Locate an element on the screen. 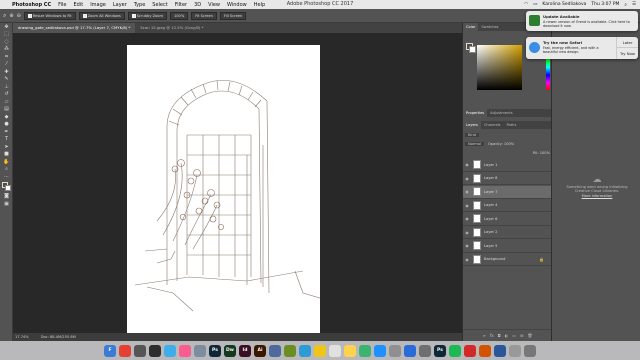 The height and width of the screenshot is (360, 640). finder-icon: F is located at coordinates (110, 350).